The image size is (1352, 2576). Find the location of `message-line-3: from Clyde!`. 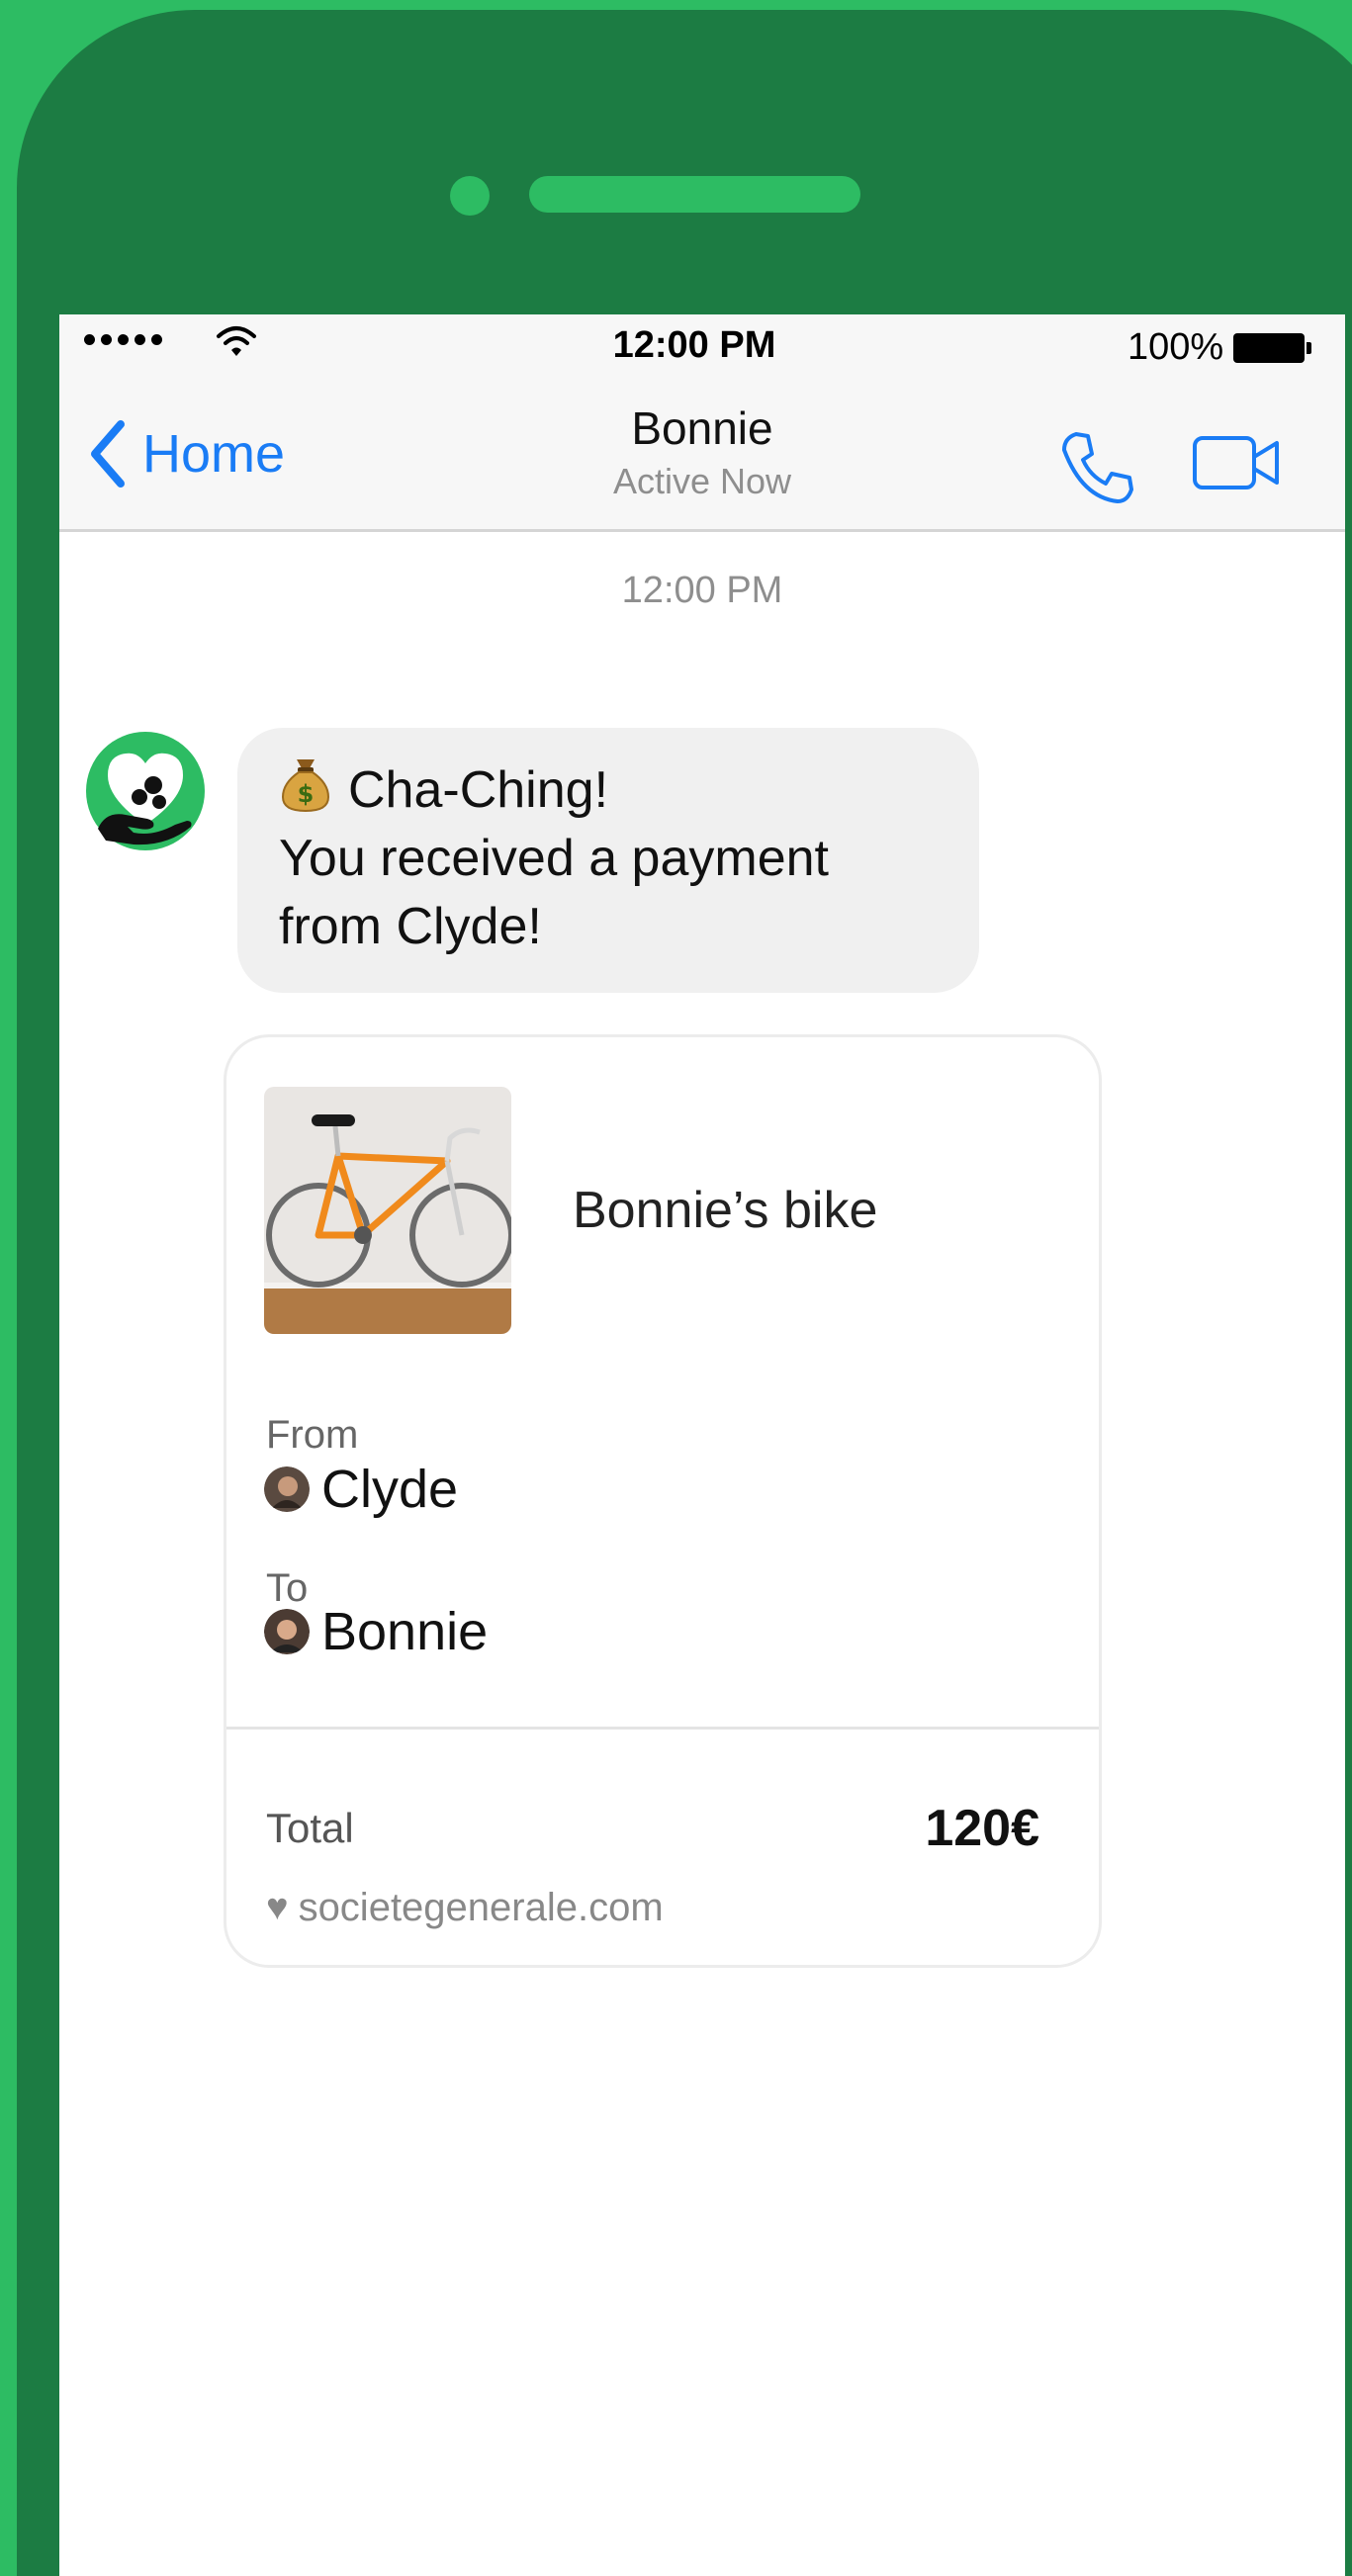

message-line-3: from Clyde! is located at coordinates (410, 926).